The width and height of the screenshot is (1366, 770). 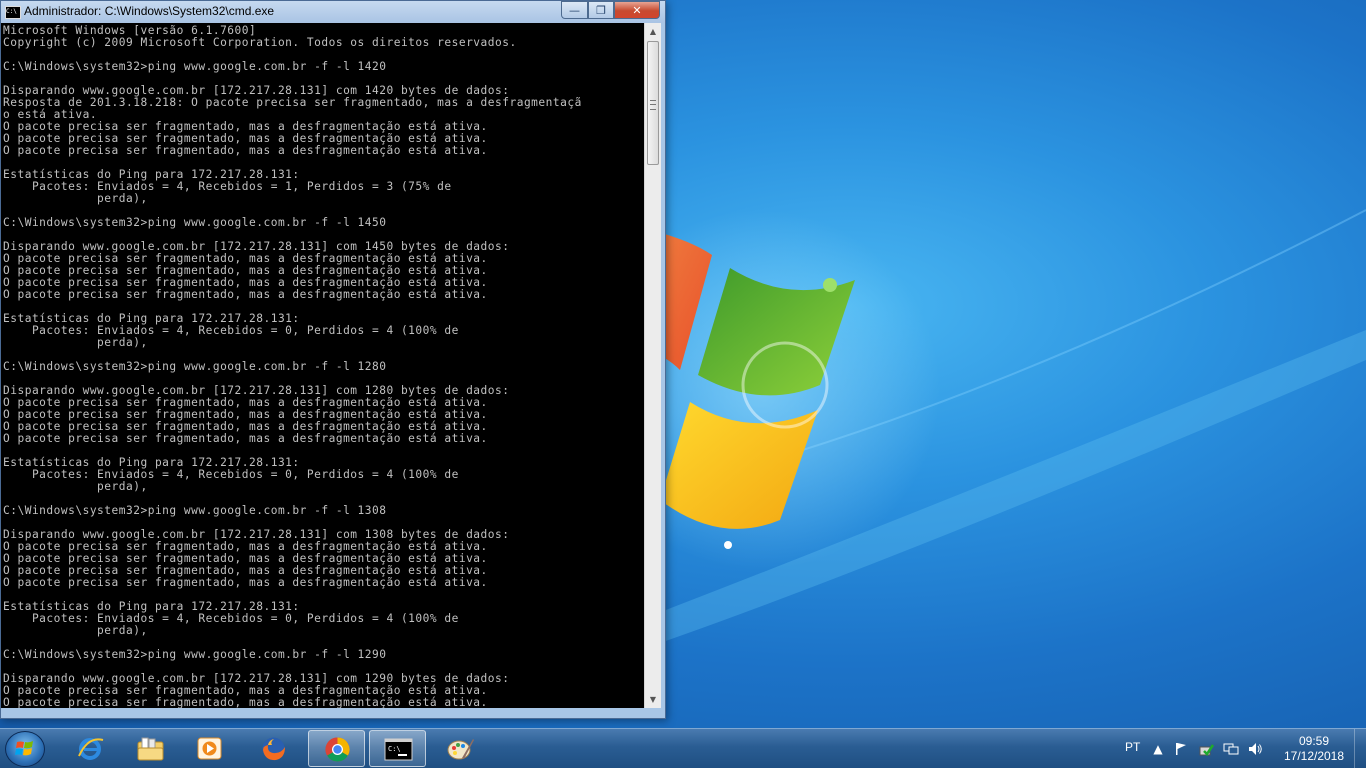 I want to click on folder-library-icon, so click(x=150, y=749).